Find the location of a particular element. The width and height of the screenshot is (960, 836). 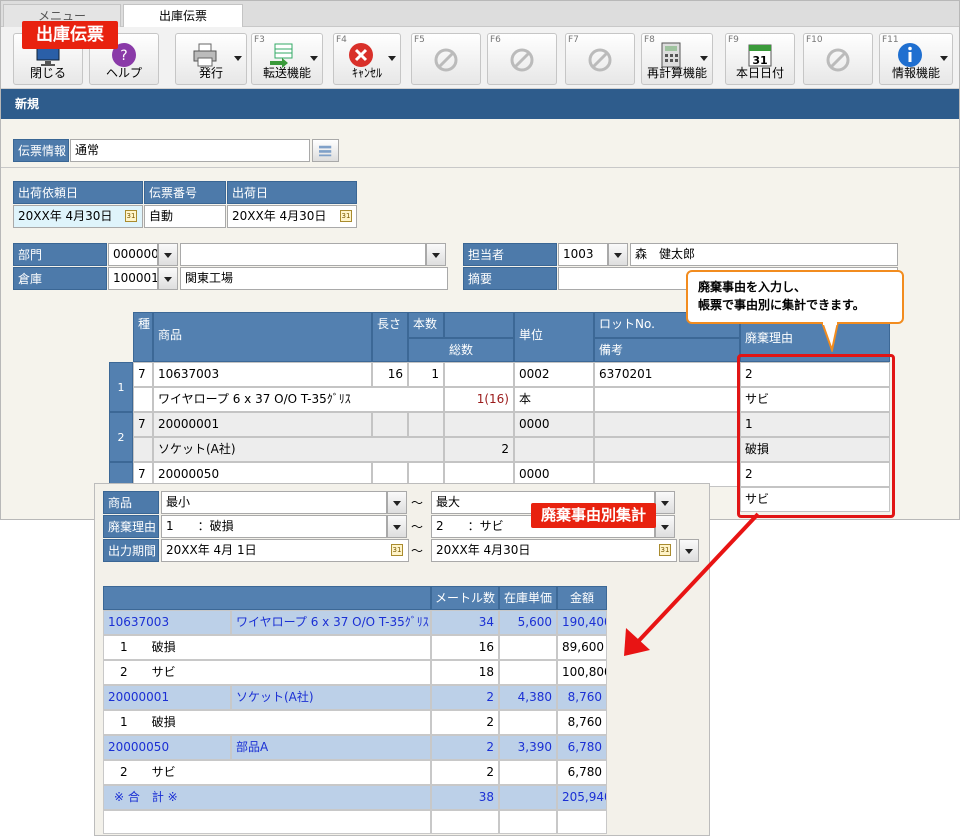

report-group-name: 部品A is located at coordinates (331, 747).